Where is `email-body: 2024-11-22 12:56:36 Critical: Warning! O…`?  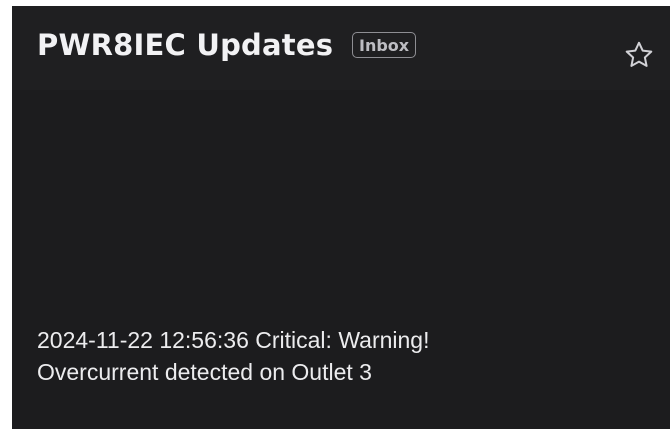 email-body: 2024-11-22 12:56:36 Critical: Warning! O… is located at coordinates (233, 356).